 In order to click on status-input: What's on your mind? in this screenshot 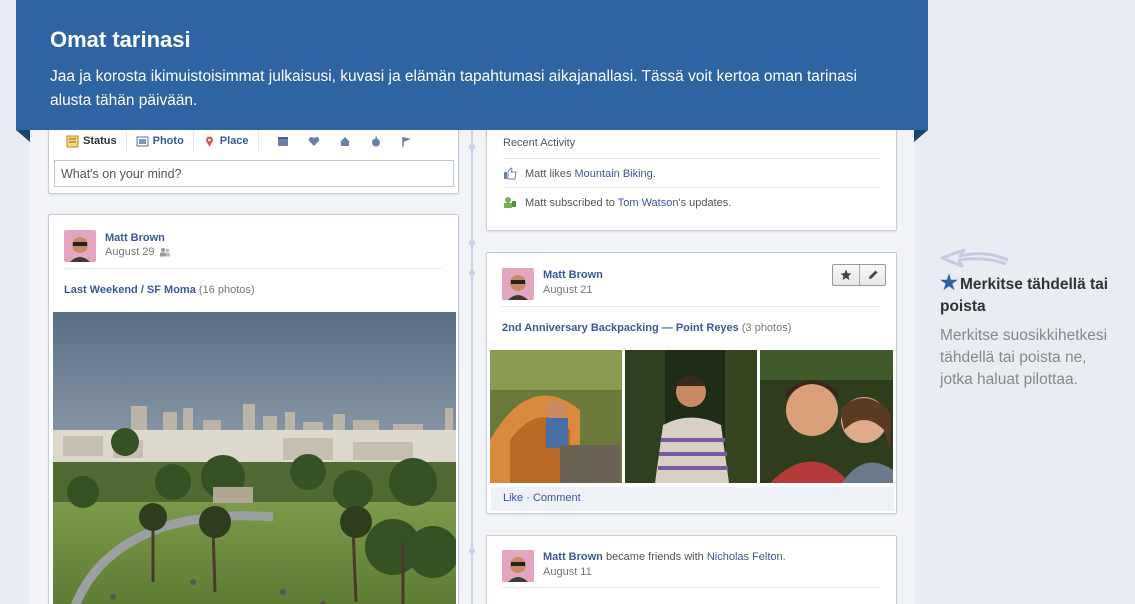, I will do `click(254, 173)`.